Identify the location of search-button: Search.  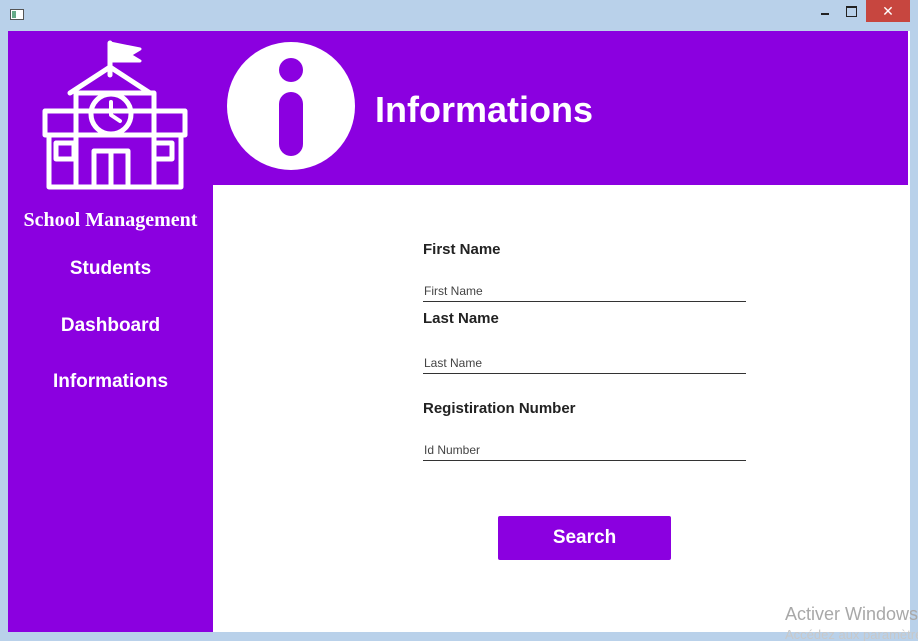
(584, 538).